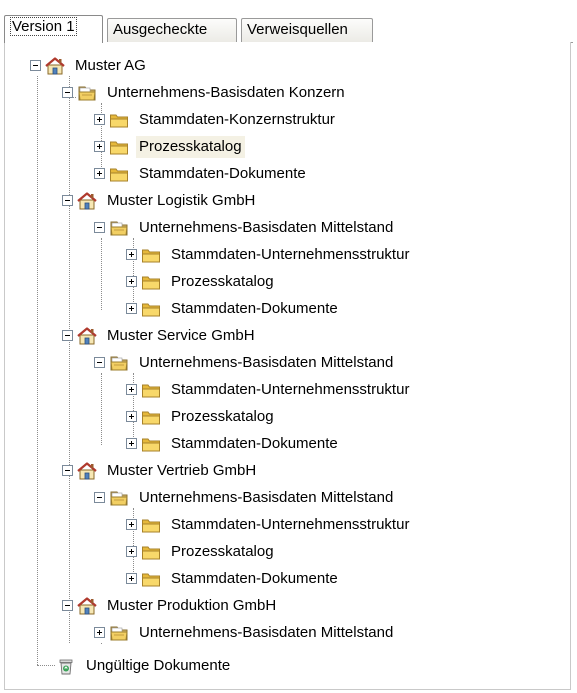  Describe the element at coordinates (192, 605) in the screenshot. I see `node-label: Muster Produktion GmbH` at that location.